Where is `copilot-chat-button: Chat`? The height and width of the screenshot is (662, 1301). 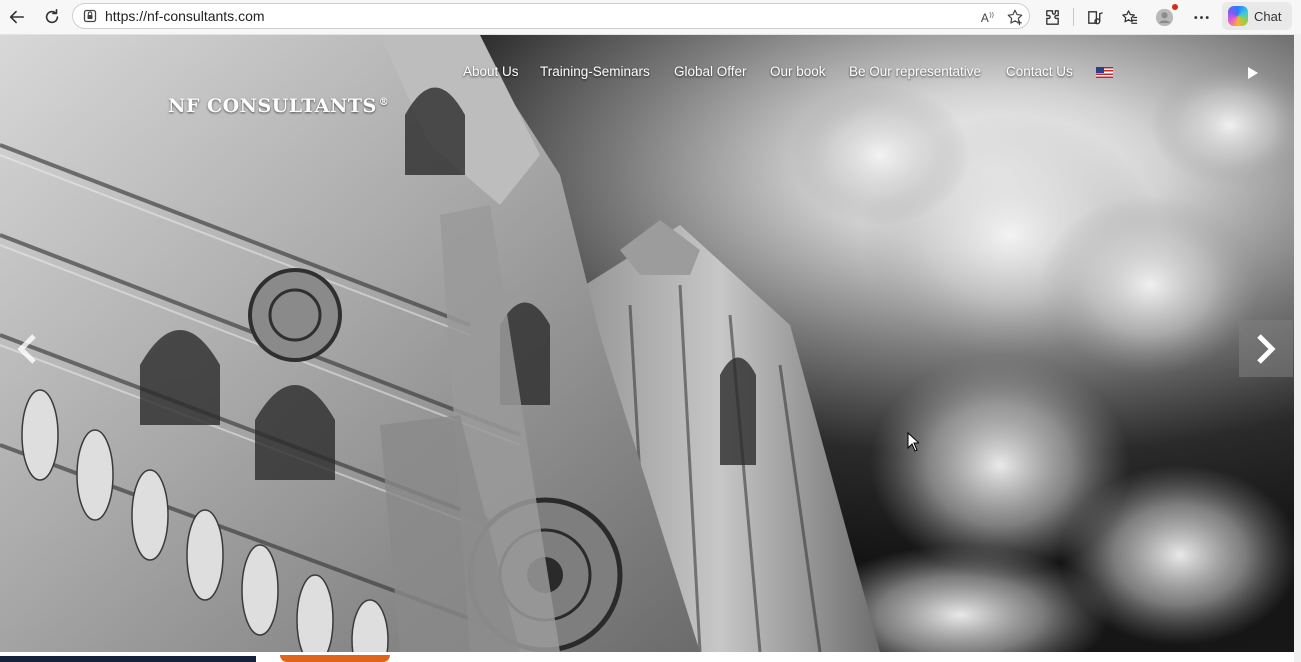
copilot-chat-button: Chat is located at coordinates (1257, 16).